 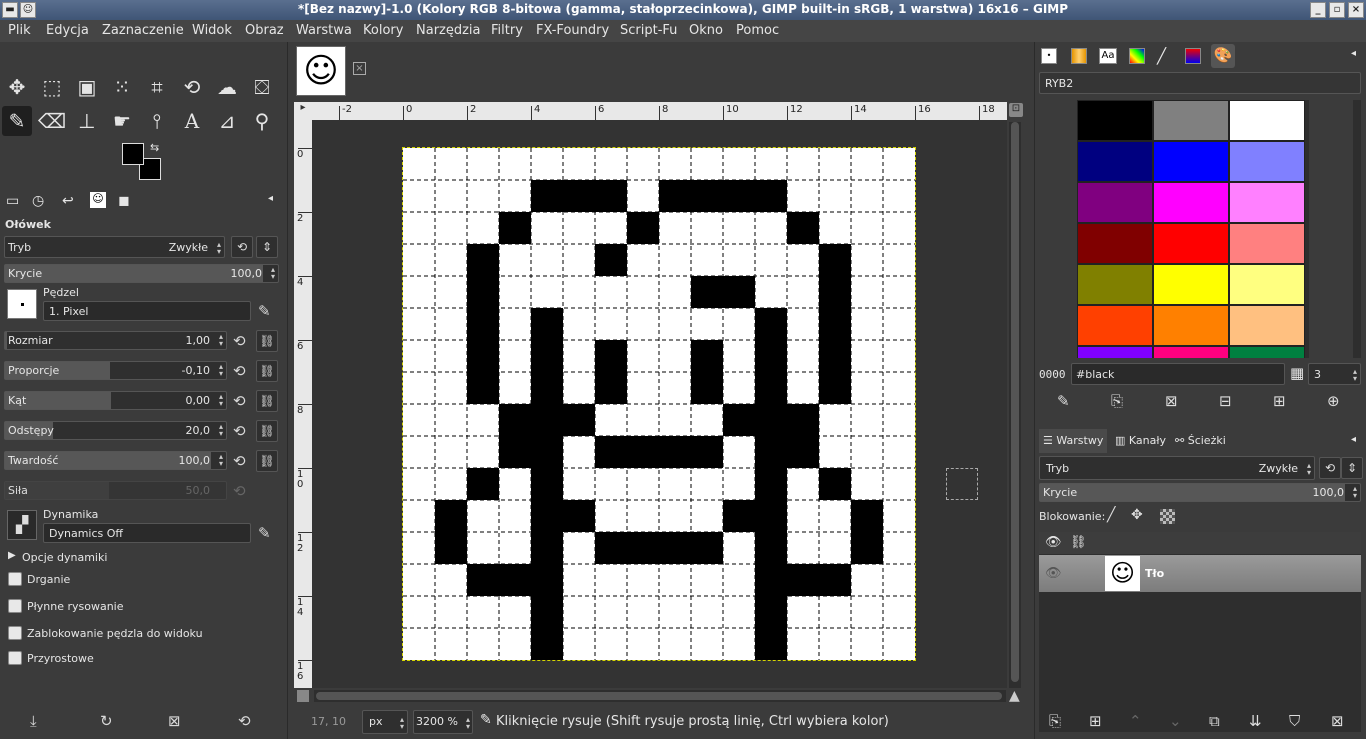 I want to click on color-name-field: #black, so click(x=1178, y=374).